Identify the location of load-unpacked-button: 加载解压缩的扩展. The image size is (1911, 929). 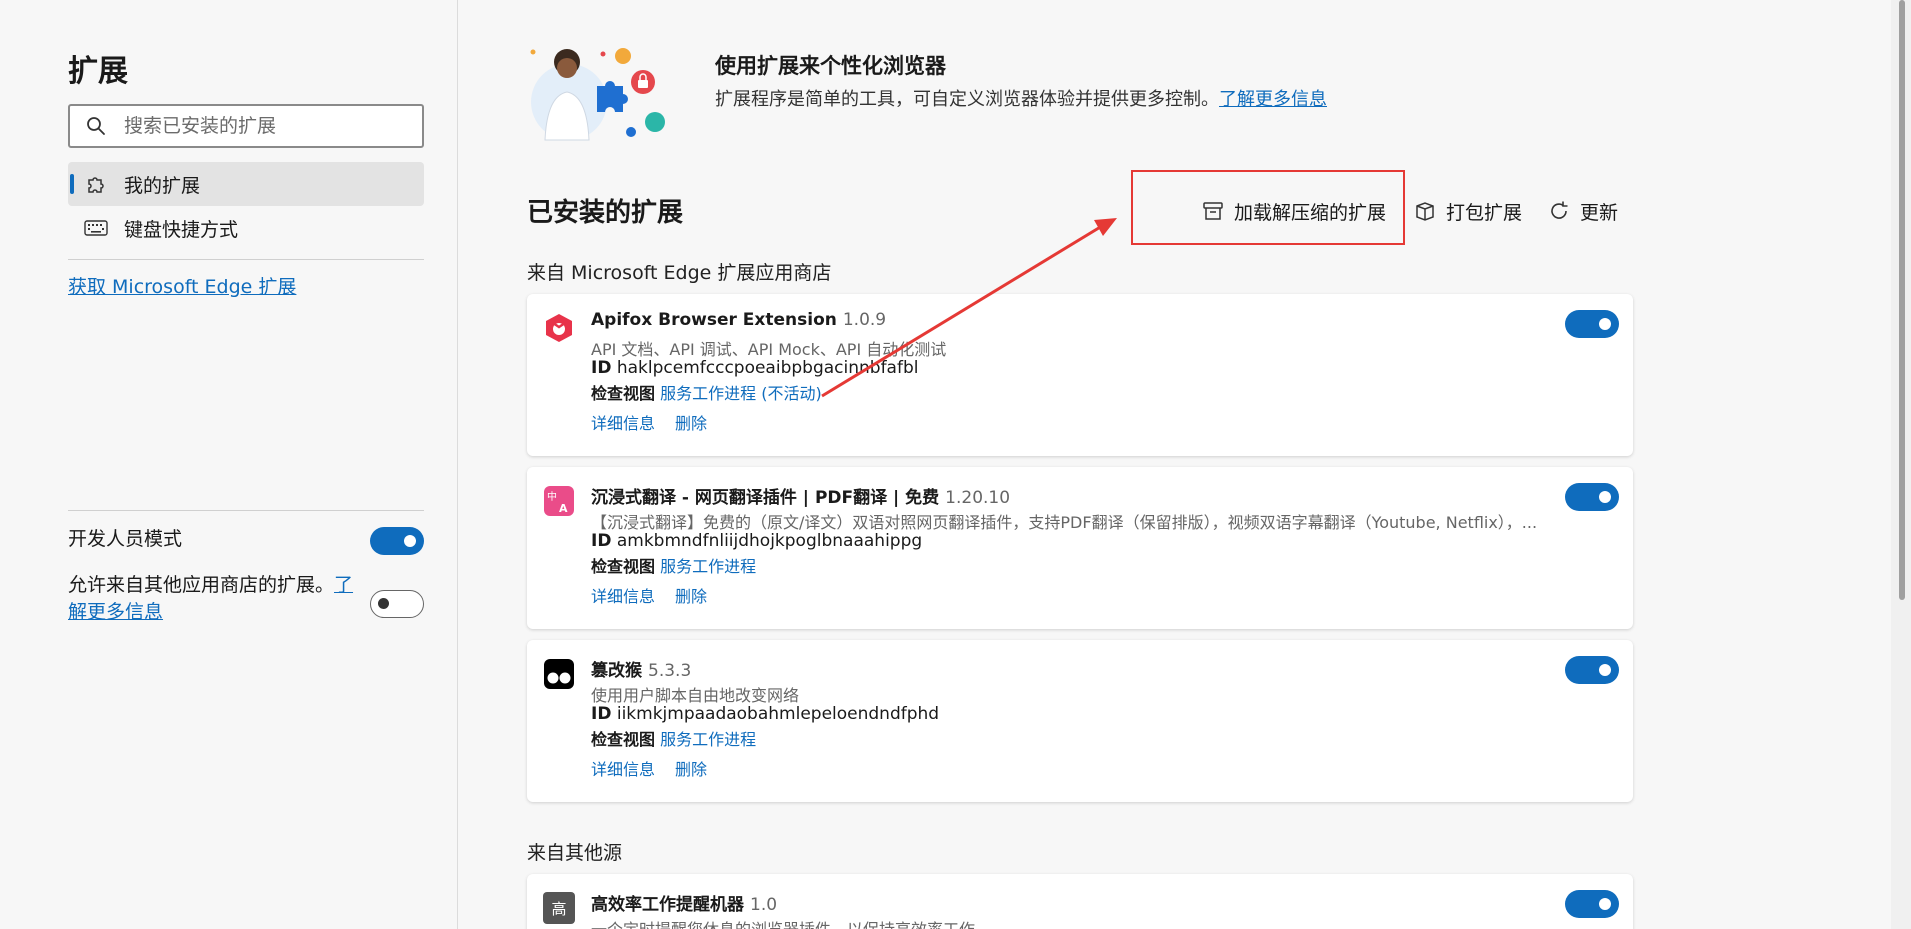
(1294, 211).